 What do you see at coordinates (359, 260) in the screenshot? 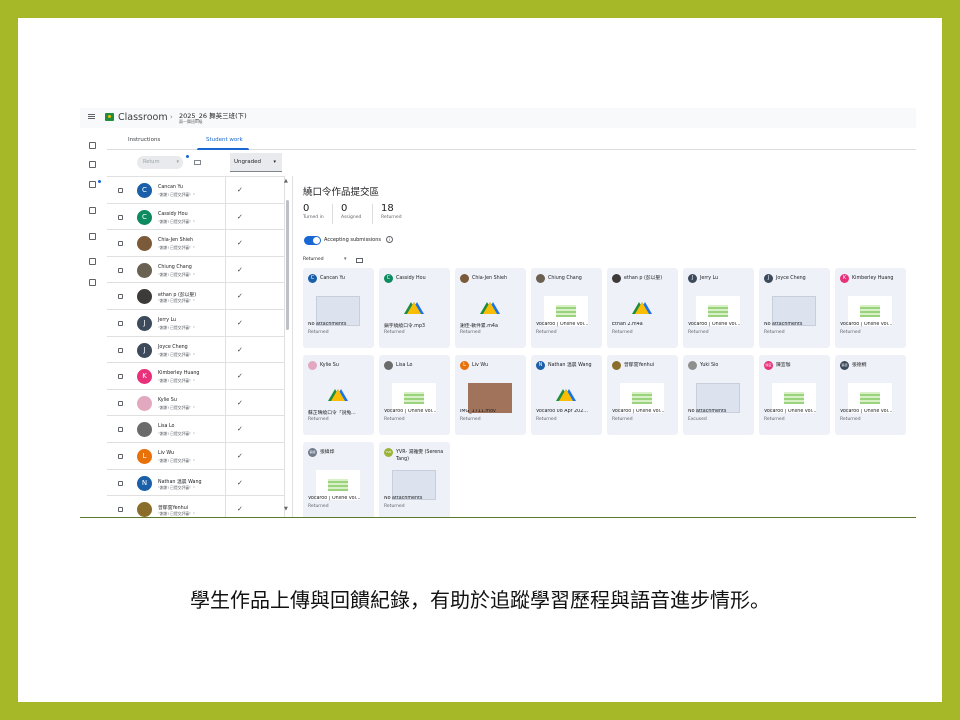
I see `folder-icon` at bounding box center [359, 260].